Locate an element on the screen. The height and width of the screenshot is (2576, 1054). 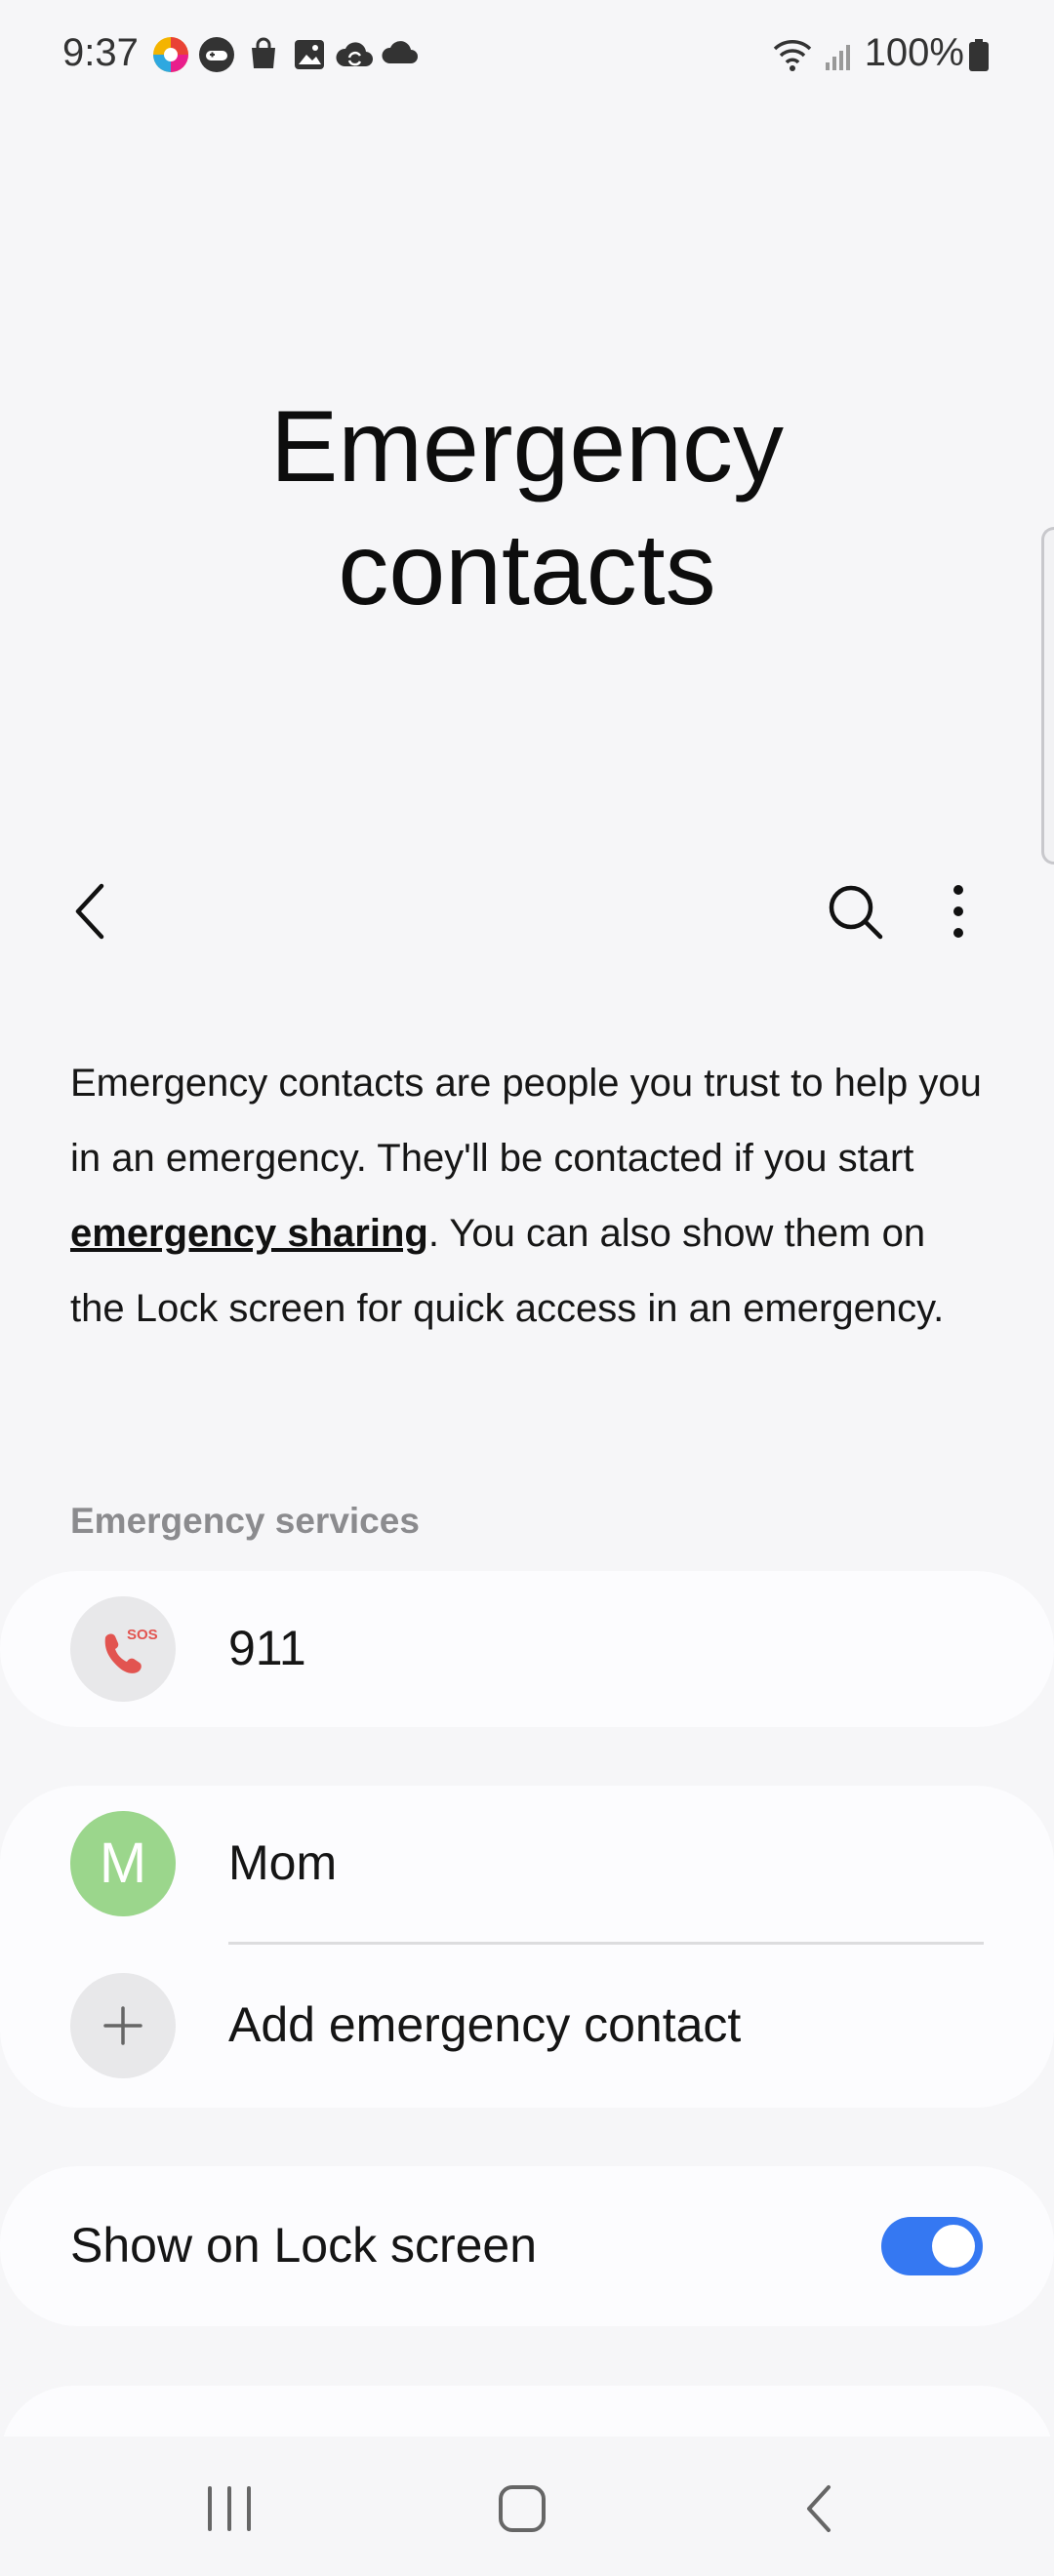
add-avatar is located at coordinates (123, 2025).